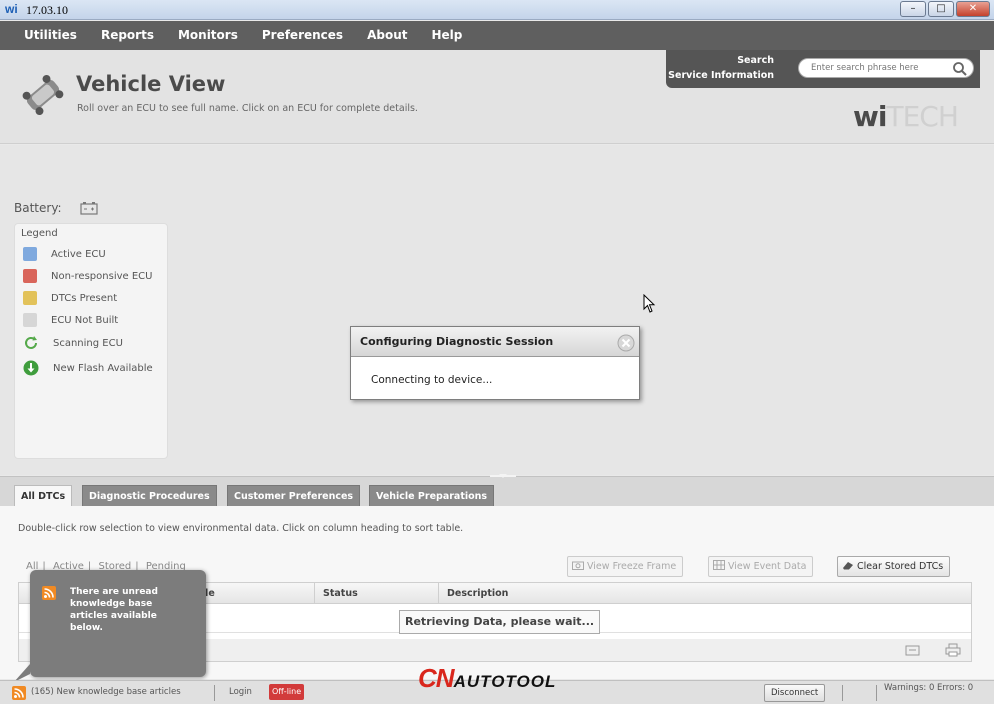  Describe the element at coordinates (30, 320) in the screenshot. I see `ecu-not-built-swatch` at that location.